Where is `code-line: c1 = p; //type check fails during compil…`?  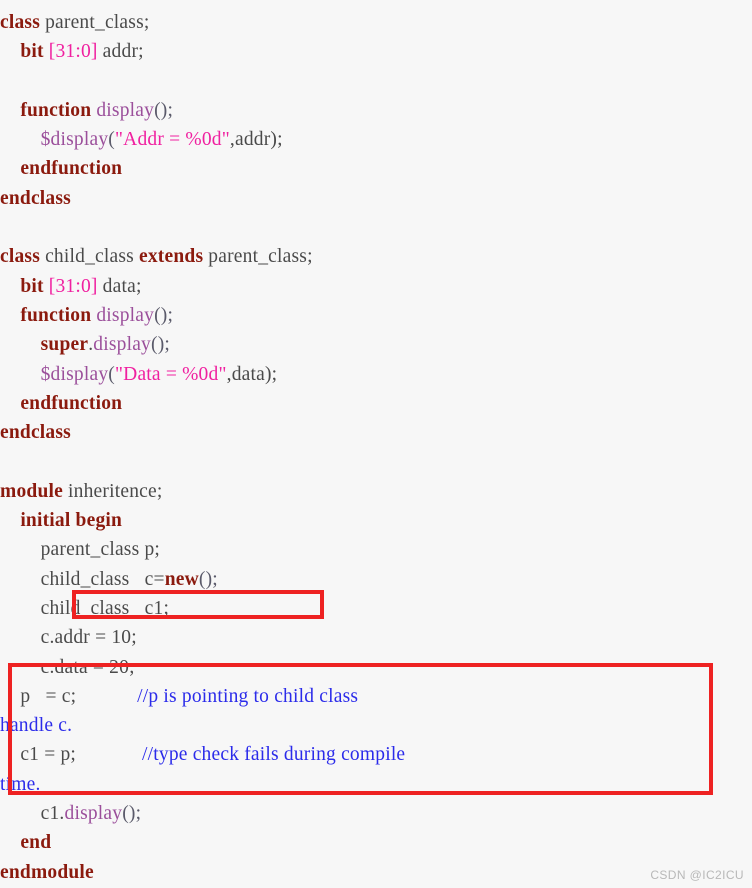 code-line: c1 = p; //type check fails during compil… is located at coordinates (376, 754).